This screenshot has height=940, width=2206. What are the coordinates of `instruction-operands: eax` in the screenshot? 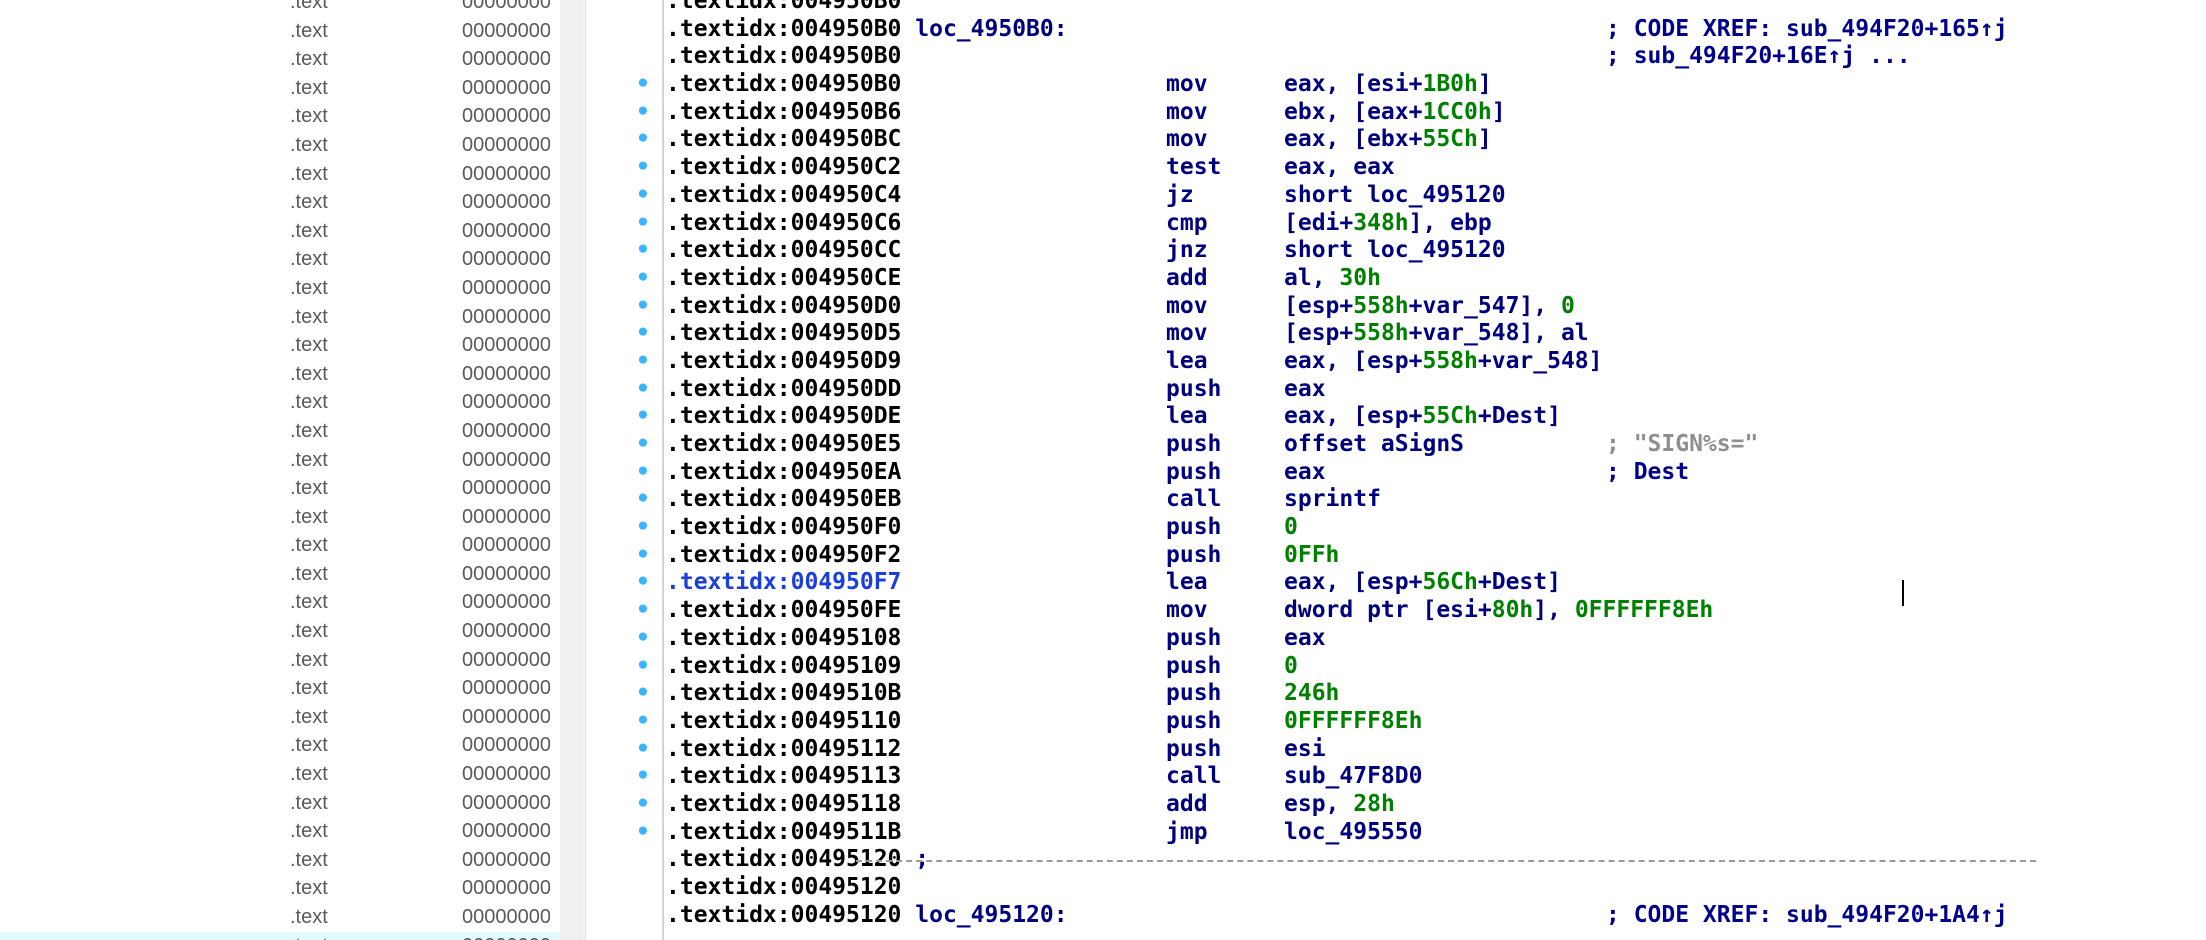 It's located at (1305, 390).